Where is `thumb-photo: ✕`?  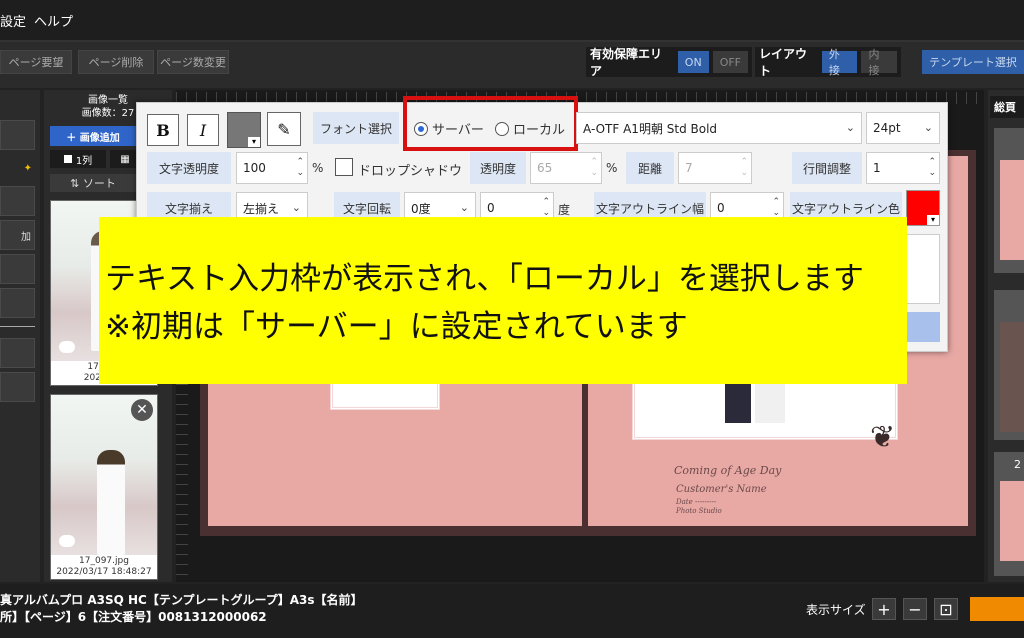 thumb-photo: ✕ is located at coordinates (104, 475).